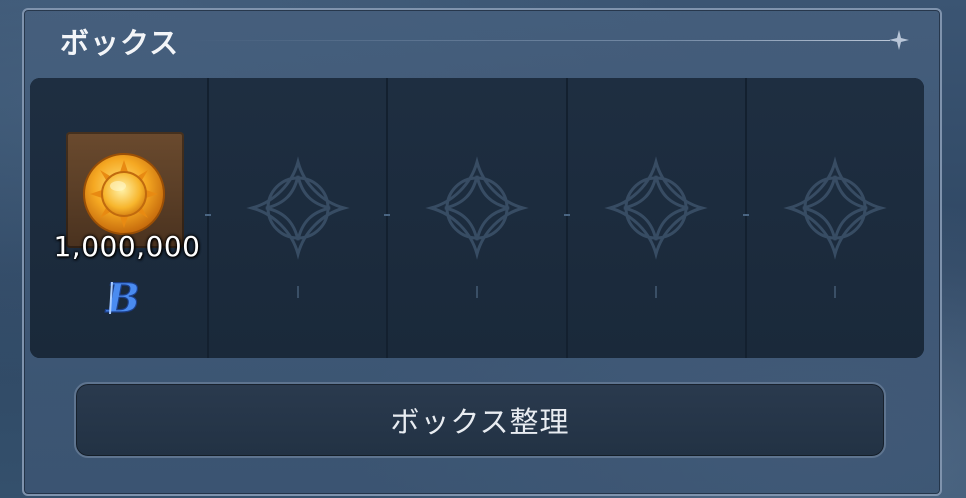 The height and width of the screenshot is (498, 966). Describe the element at coordinates (127, 246) in the screenshot. I see `item-quantity: 1,000,000` at that location.